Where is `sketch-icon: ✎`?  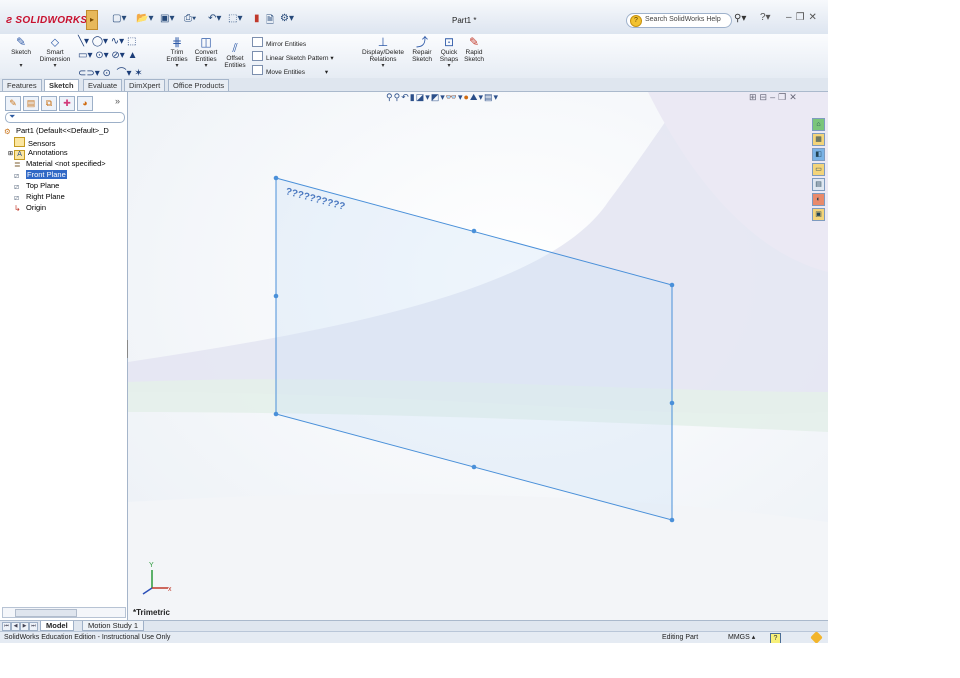 sketch-icon: ✎ is located at coordinates (21, 42).